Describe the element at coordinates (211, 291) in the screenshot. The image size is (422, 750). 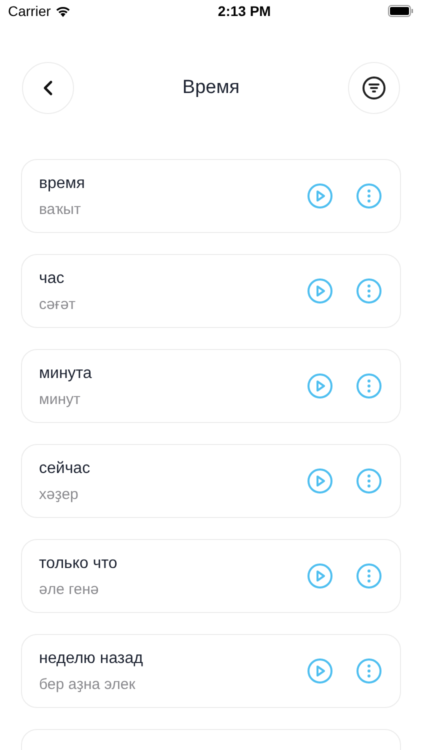
I see `word-card: час сәғәт` at that location.